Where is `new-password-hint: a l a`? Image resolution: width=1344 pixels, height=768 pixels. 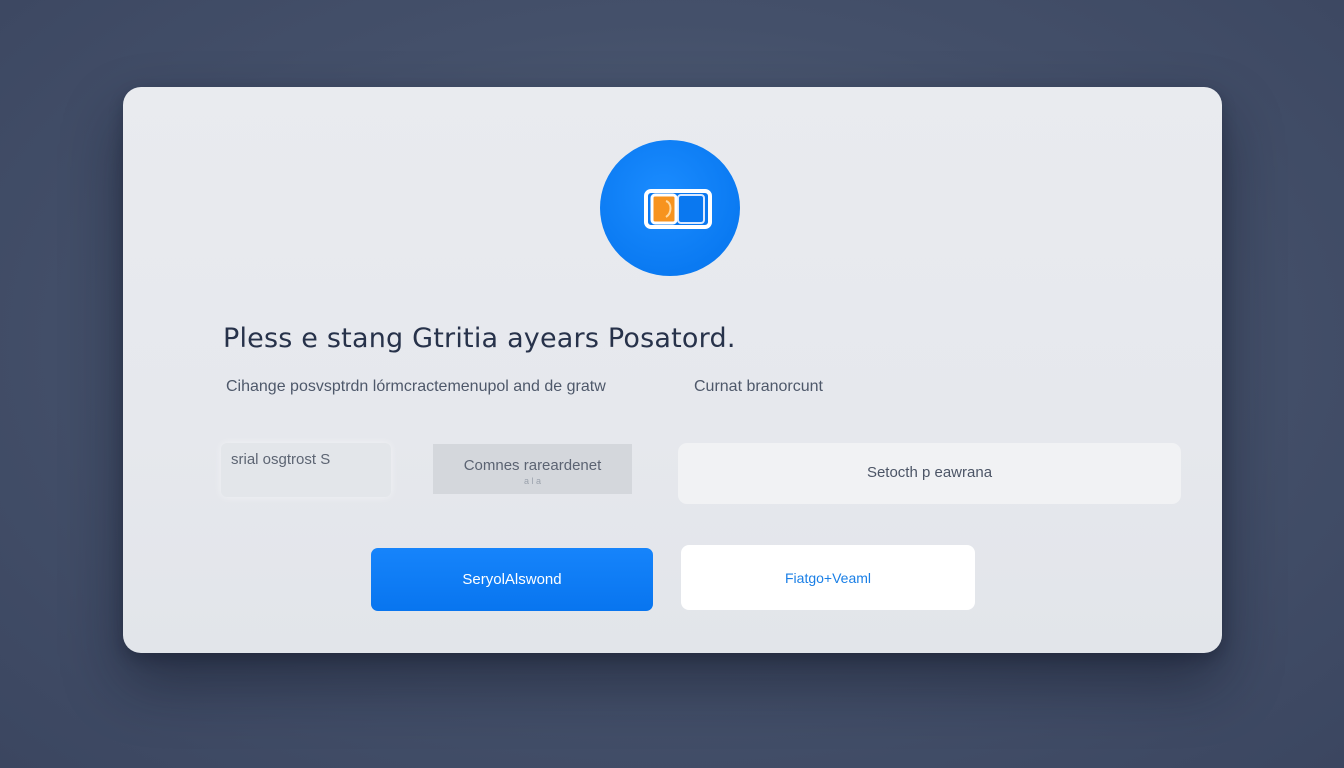 new-password-hint: a l a is located at coordinates (532, 481).